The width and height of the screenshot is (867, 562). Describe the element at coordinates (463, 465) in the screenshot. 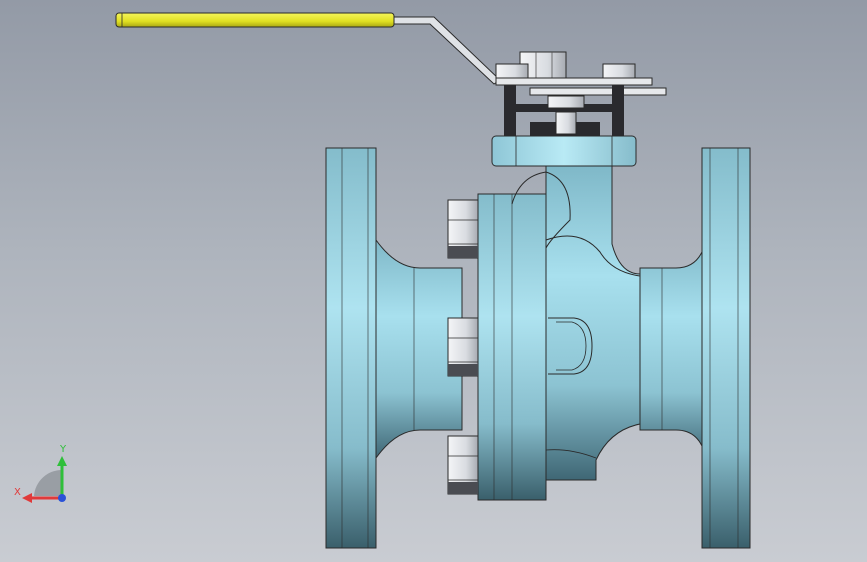

I see `bolt-bottom` at that location.